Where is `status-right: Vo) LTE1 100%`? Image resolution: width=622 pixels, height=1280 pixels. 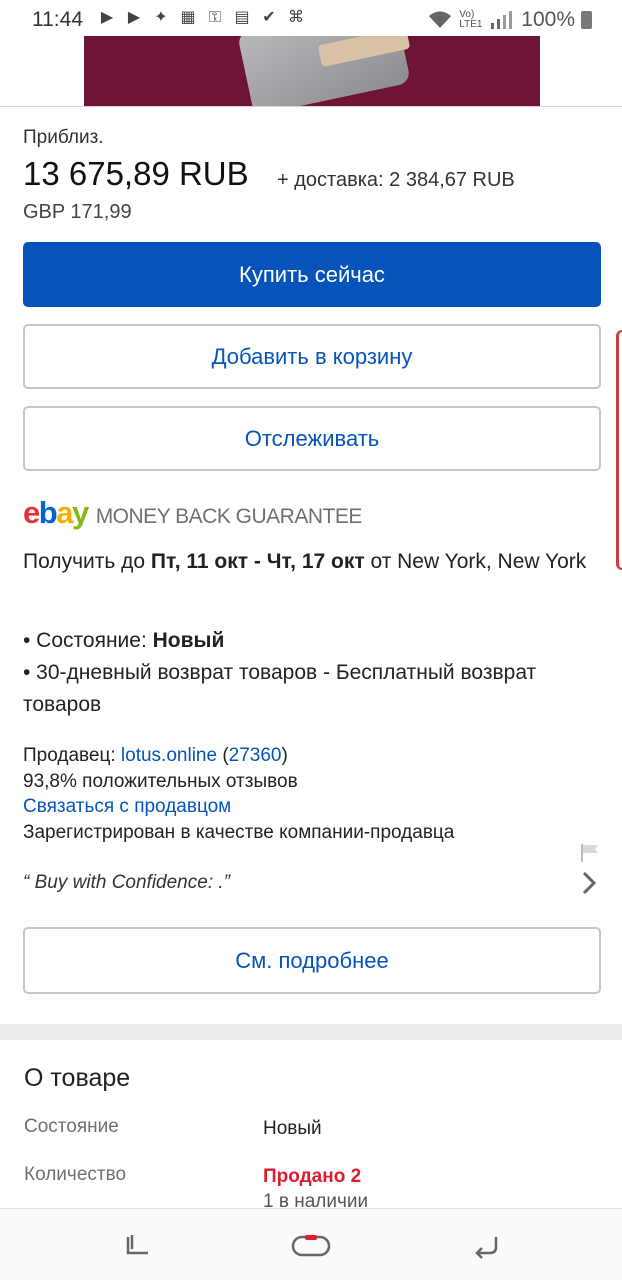 status-right: Vo) LTE1 100% is located at coordinates (509, 20).